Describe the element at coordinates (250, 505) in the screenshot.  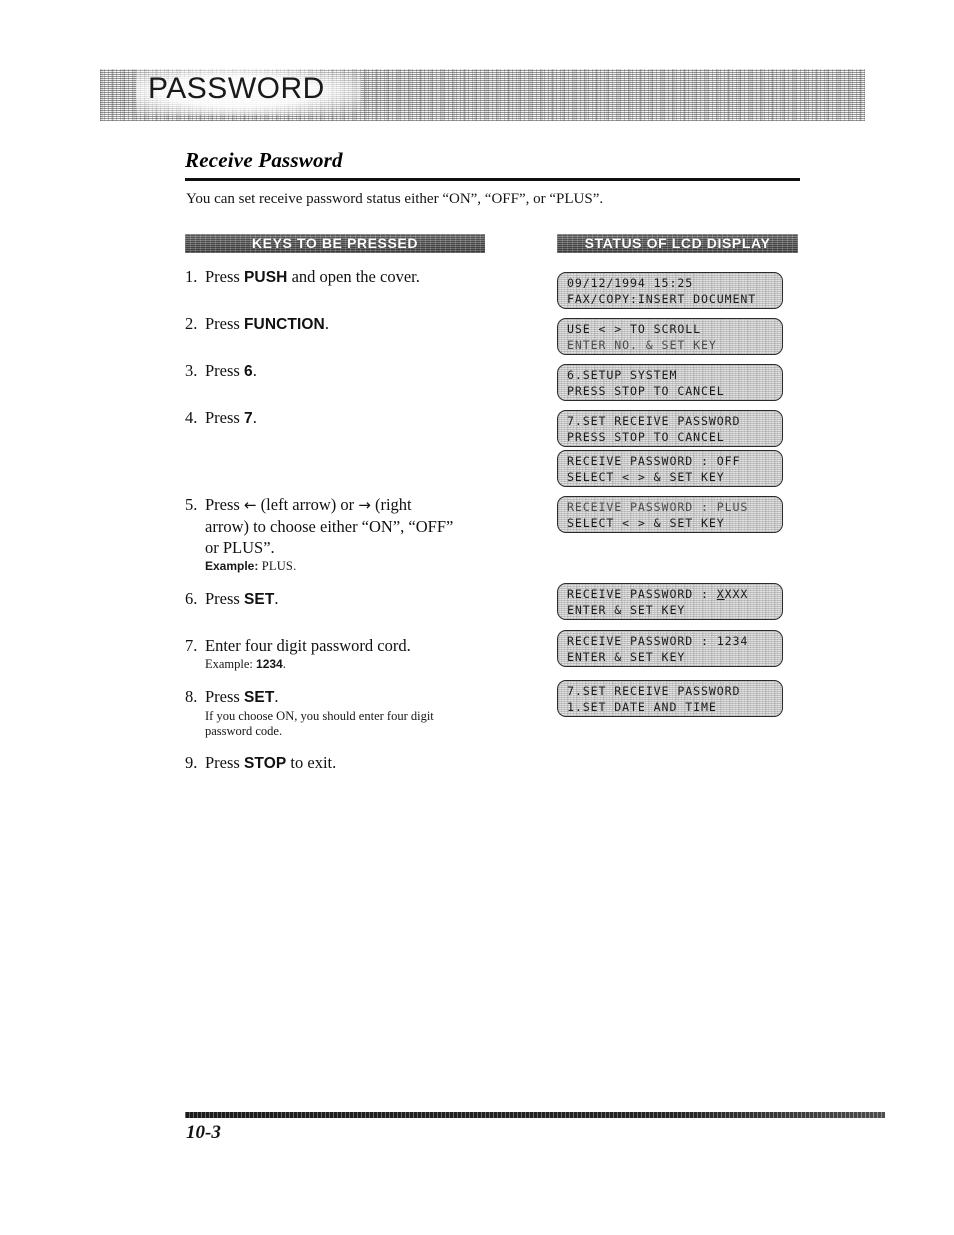
I see `left-arrow-icon: ←` at that location.